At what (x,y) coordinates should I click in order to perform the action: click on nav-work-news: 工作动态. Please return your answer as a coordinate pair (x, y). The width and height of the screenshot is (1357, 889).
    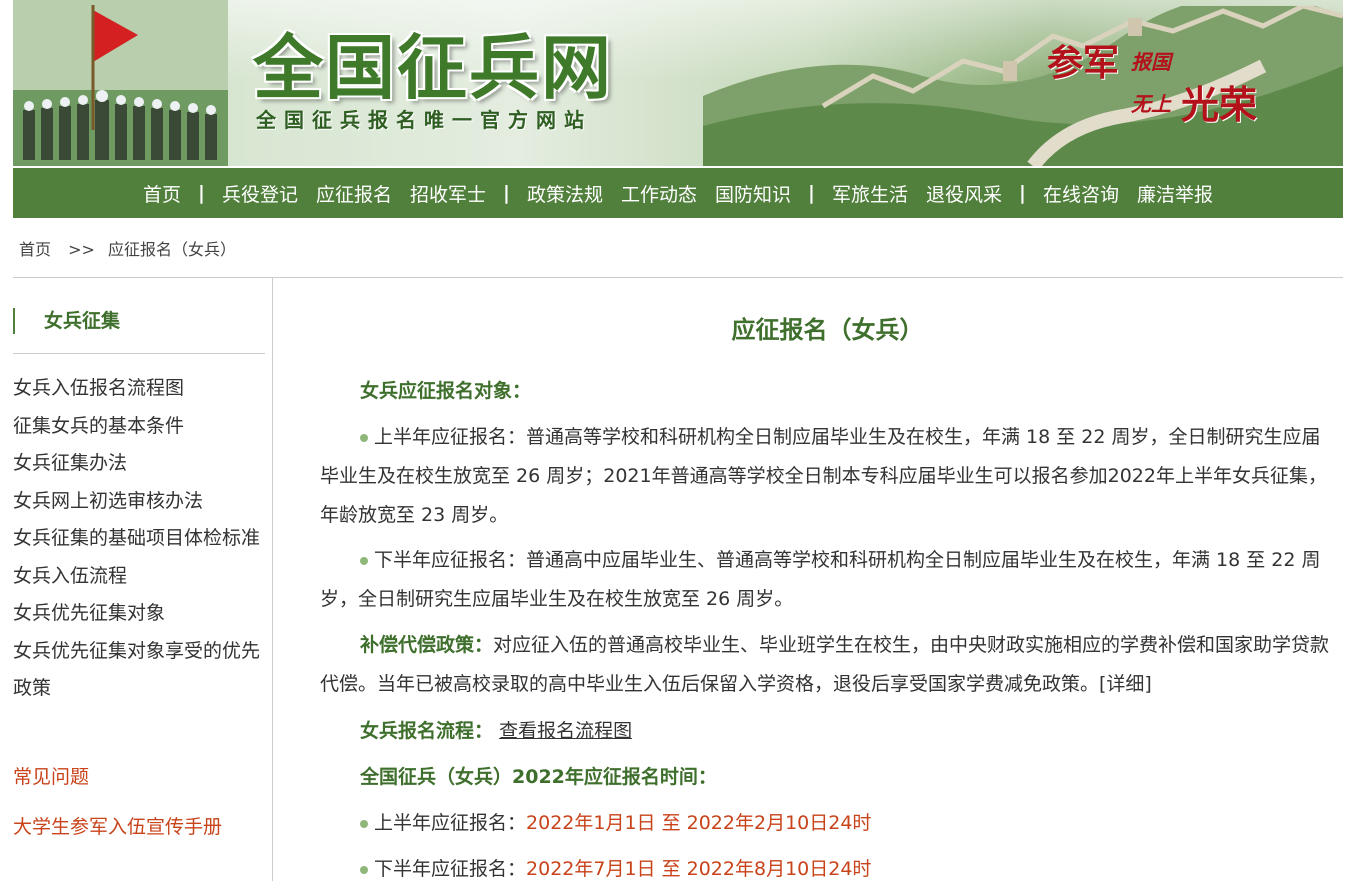
    Looking at the image, I should click on (659, 193).